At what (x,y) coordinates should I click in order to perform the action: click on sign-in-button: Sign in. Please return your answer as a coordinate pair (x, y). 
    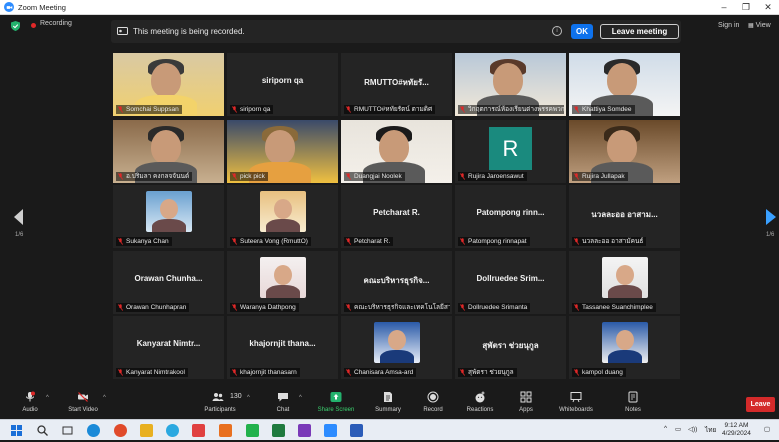
    Looking at the image, I should click on (728, 25).